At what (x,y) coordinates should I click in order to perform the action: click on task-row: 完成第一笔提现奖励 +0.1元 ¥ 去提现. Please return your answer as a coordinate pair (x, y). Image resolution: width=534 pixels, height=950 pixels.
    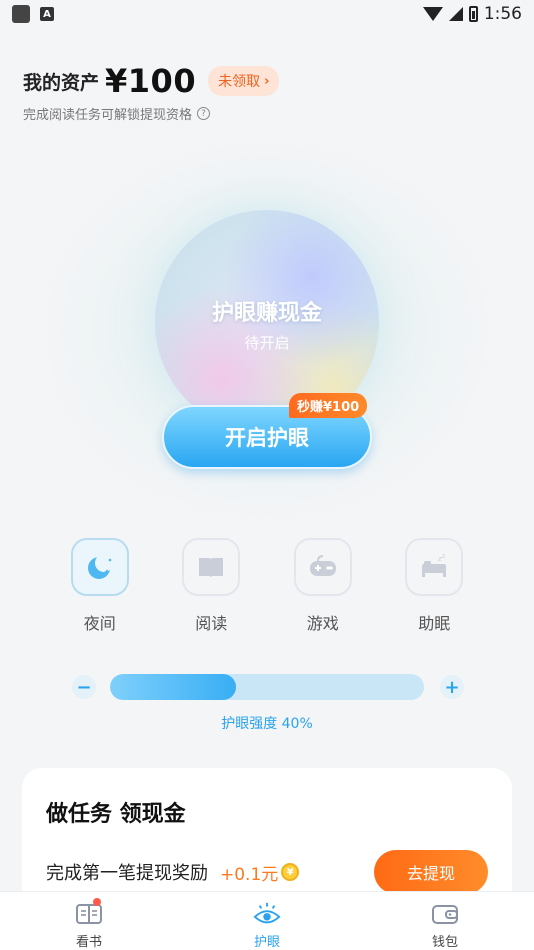
    Looking at the image, I should click on (267, 872).